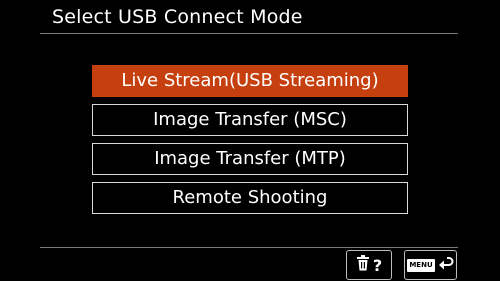 This screenshot has width=500, height=281. I want to click on trash-icon, so click(363, 265).